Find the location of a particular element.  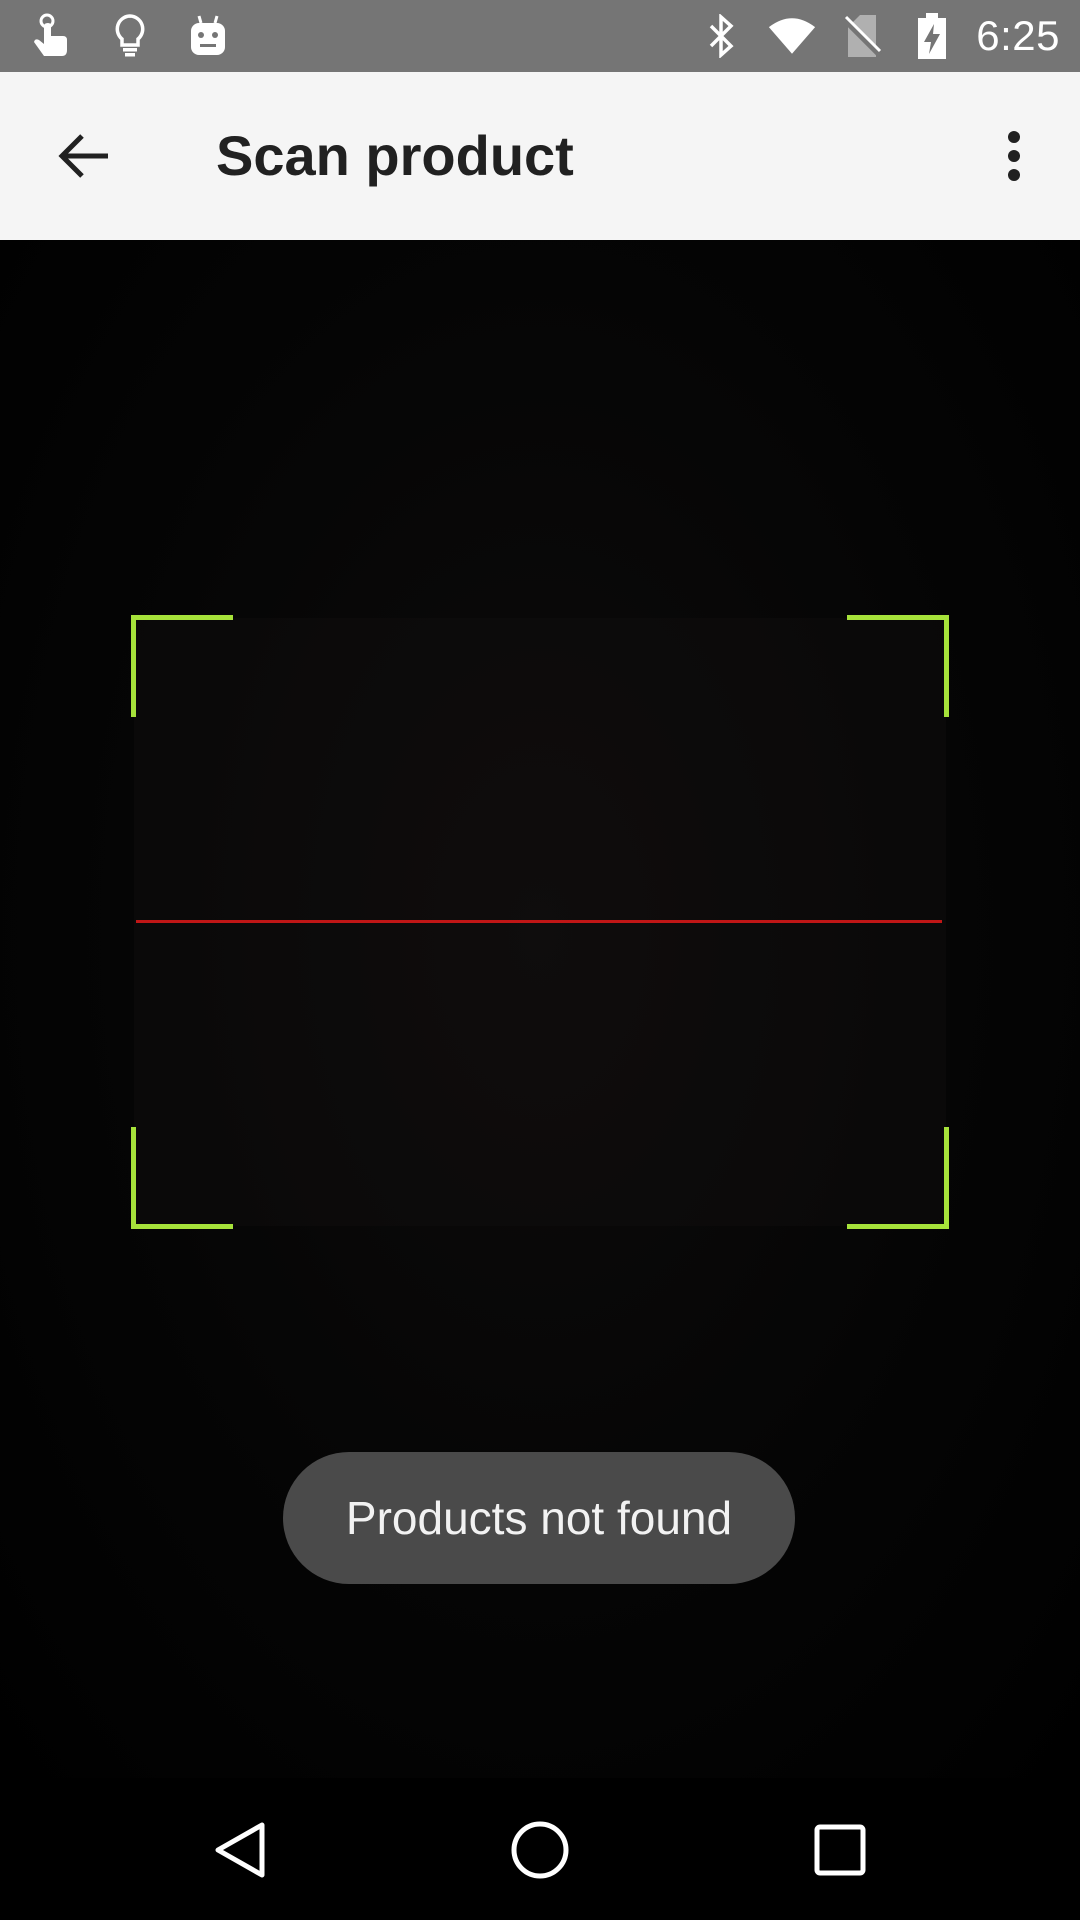

wifi-icon is located at coordinates (792, 36).